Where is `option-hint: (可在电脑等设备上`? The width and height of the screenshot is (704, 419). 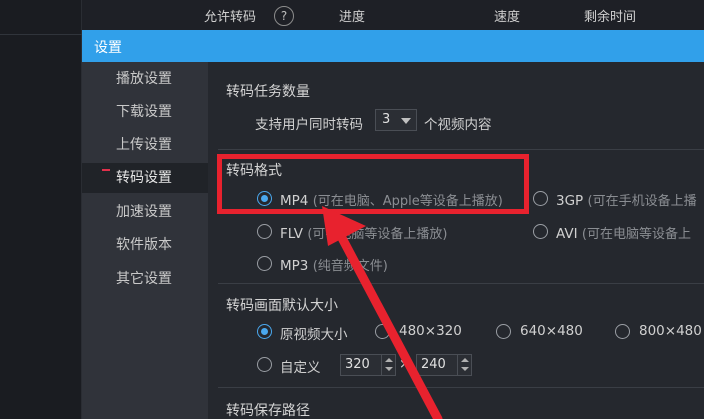
option-hint: (可在电脑等设备上 is located at coordinates (636, 234).